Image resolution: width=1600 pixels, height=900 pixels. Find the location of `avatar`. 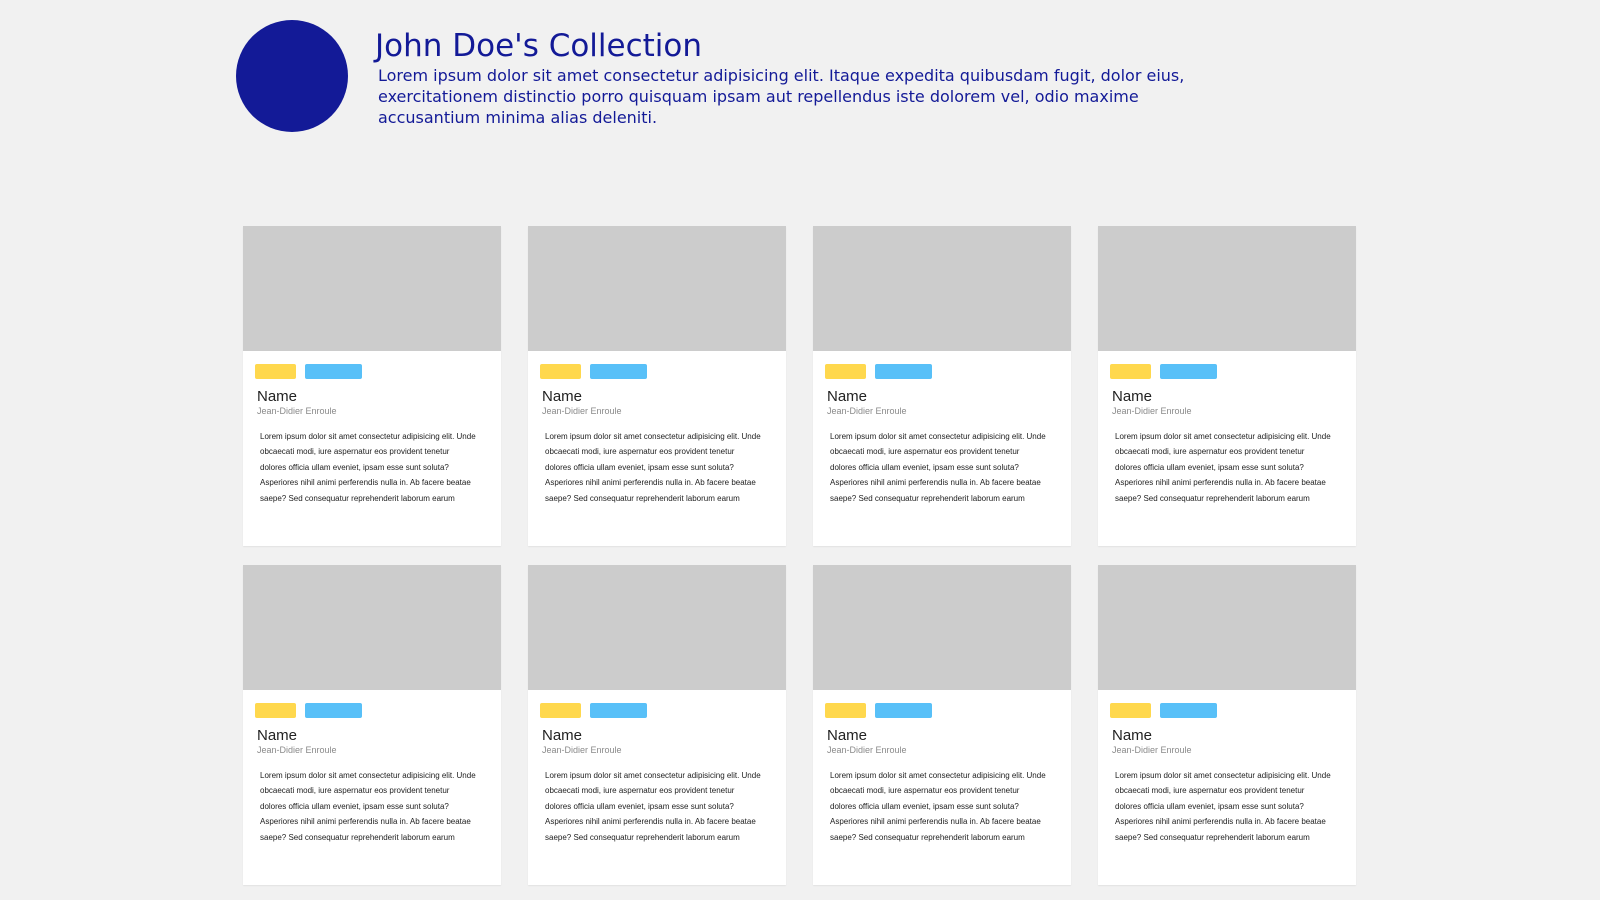

avatar is located at coordinates (292, 76).